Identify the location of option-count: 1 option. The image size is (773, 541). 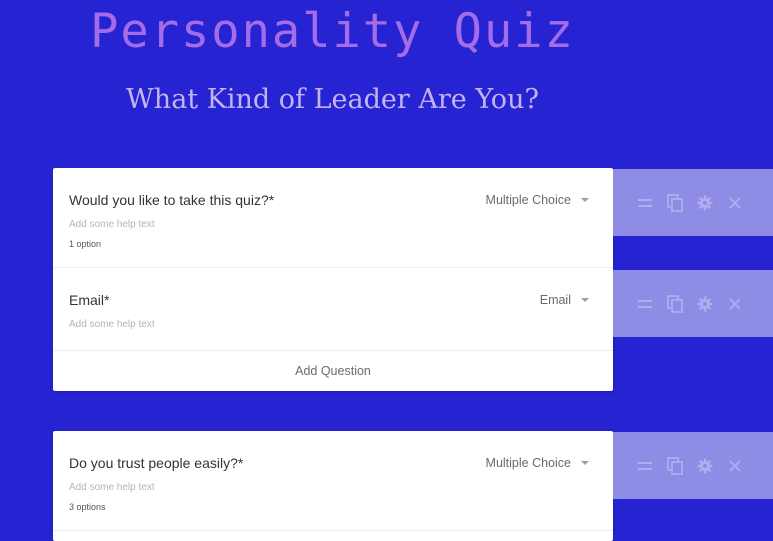
(85, 244).